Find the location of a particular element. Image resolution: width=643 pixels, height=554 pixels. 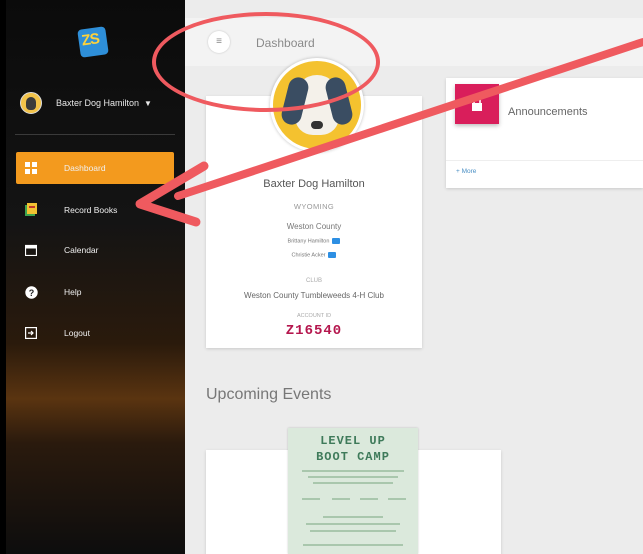

event-poster: LEVEL UP BOOT CAMP is located at coordinates (353, 491).